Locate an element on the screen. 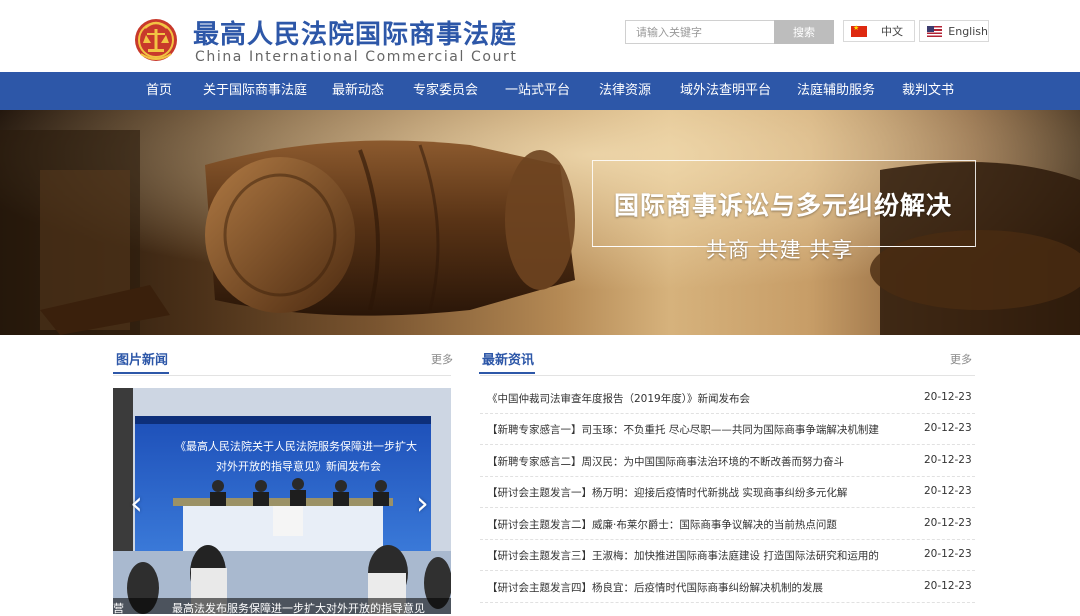  nav-item-foreign-law: 域外法查明平台 is located at coordinates (725, 91).